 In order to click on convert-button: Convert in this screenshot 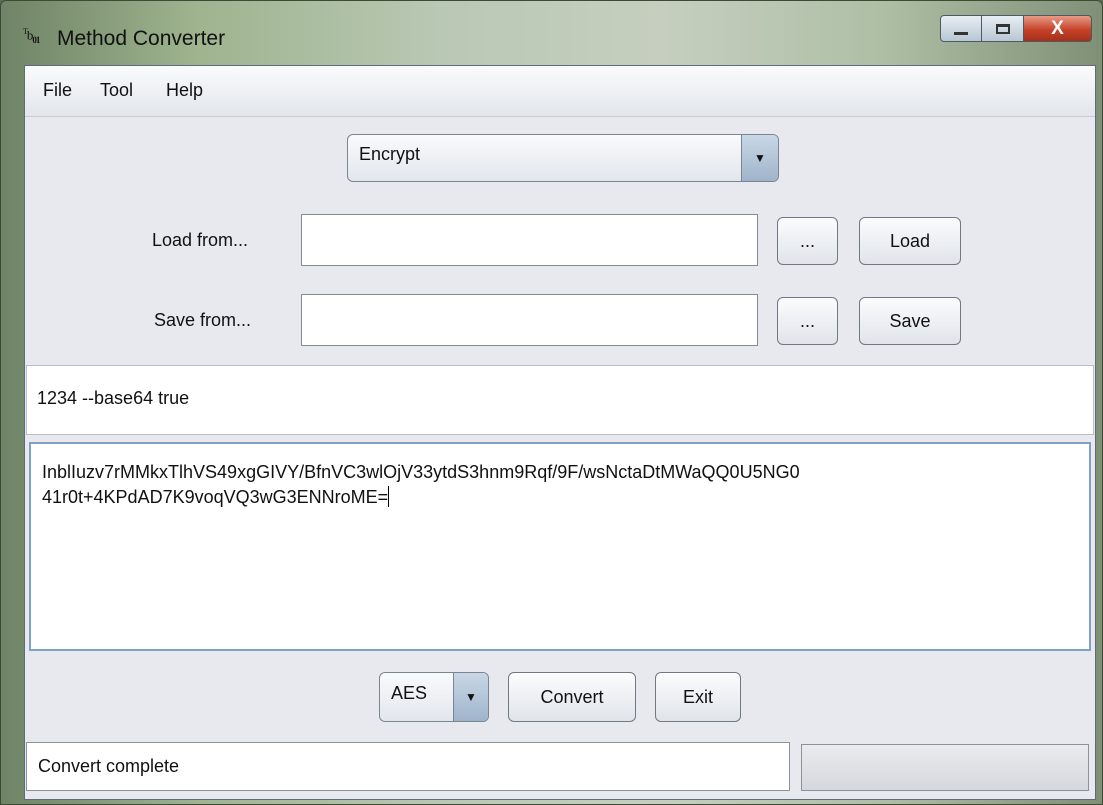, I will do `click(572, 697)`.